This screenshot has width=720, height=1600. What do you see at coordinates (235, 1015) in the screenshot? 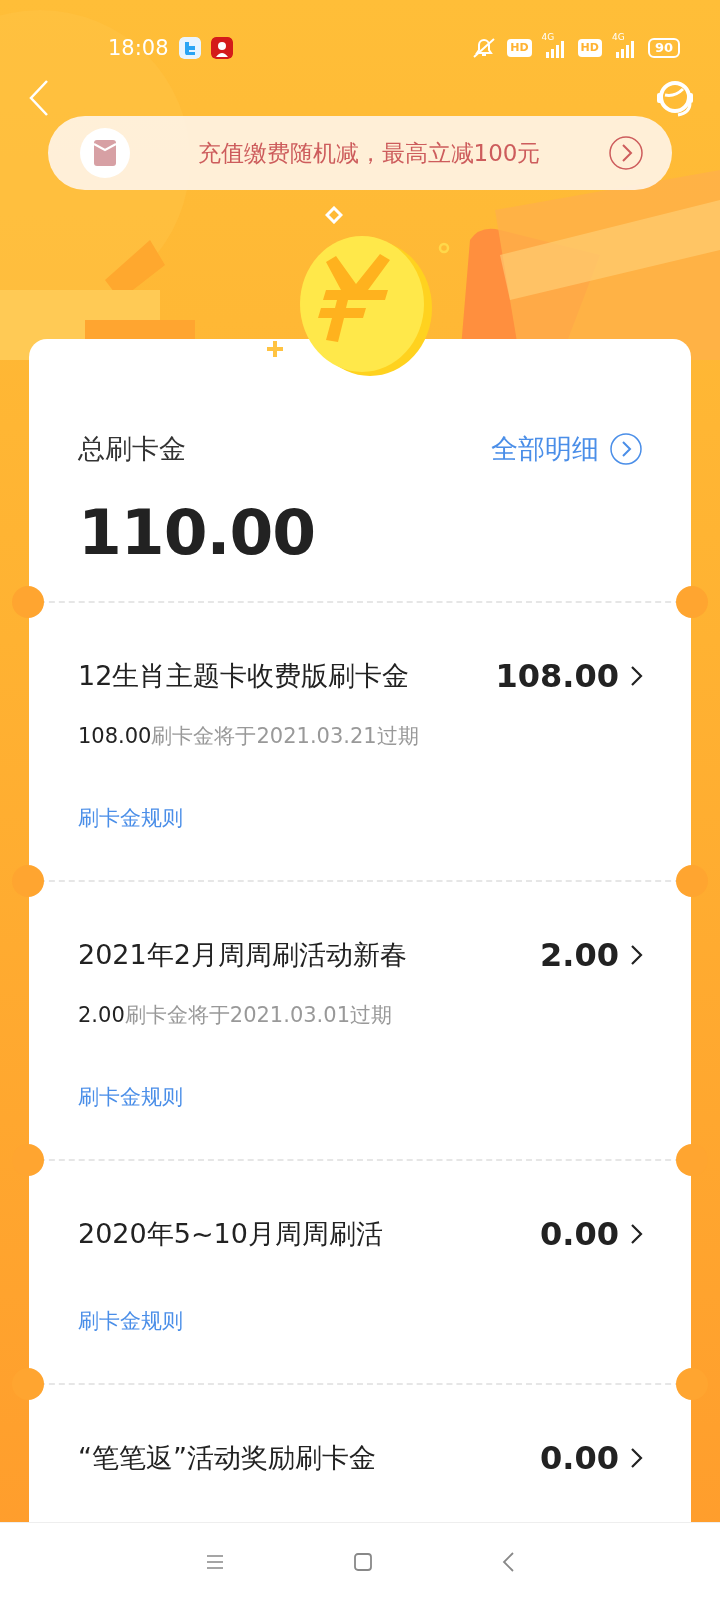
I see `expiry-note: 2.00刷卡金将于2021.03.01过期` at bounding box center [235, 1015].